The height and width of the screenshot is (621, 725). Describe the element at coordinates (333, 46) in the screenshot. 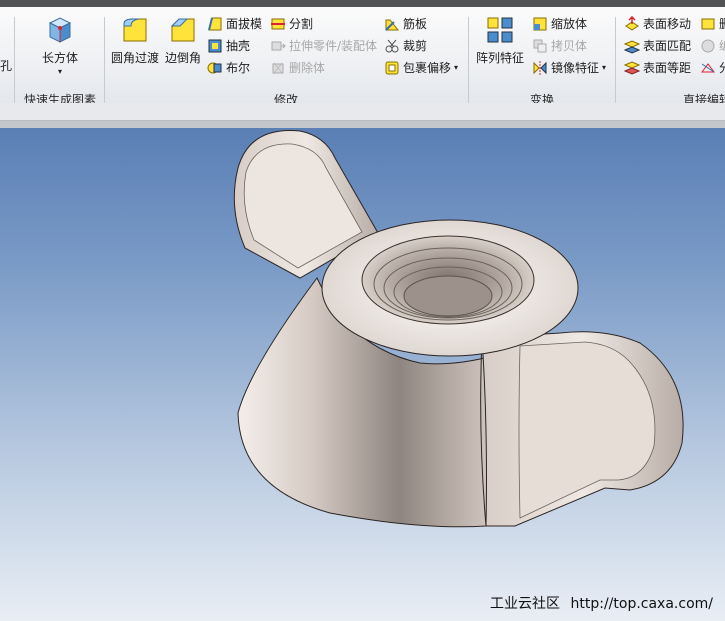

I see `stretch-label: 拉伸零件/装配体` at that location.